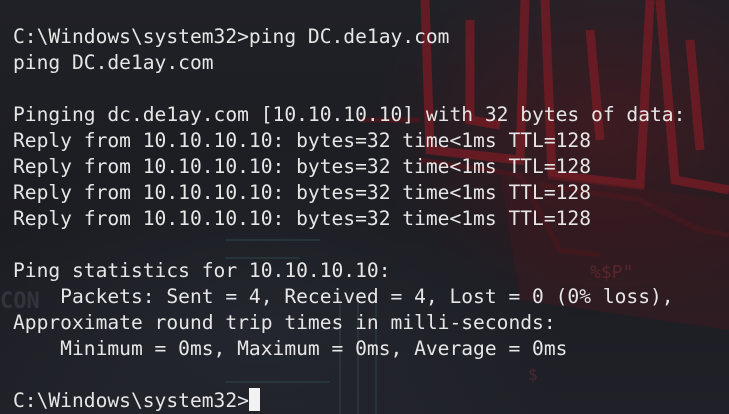 This screenshot has width=729, height=414. I want to click on terminal-line: ping DC.de1ay.com, so click(113, 62).